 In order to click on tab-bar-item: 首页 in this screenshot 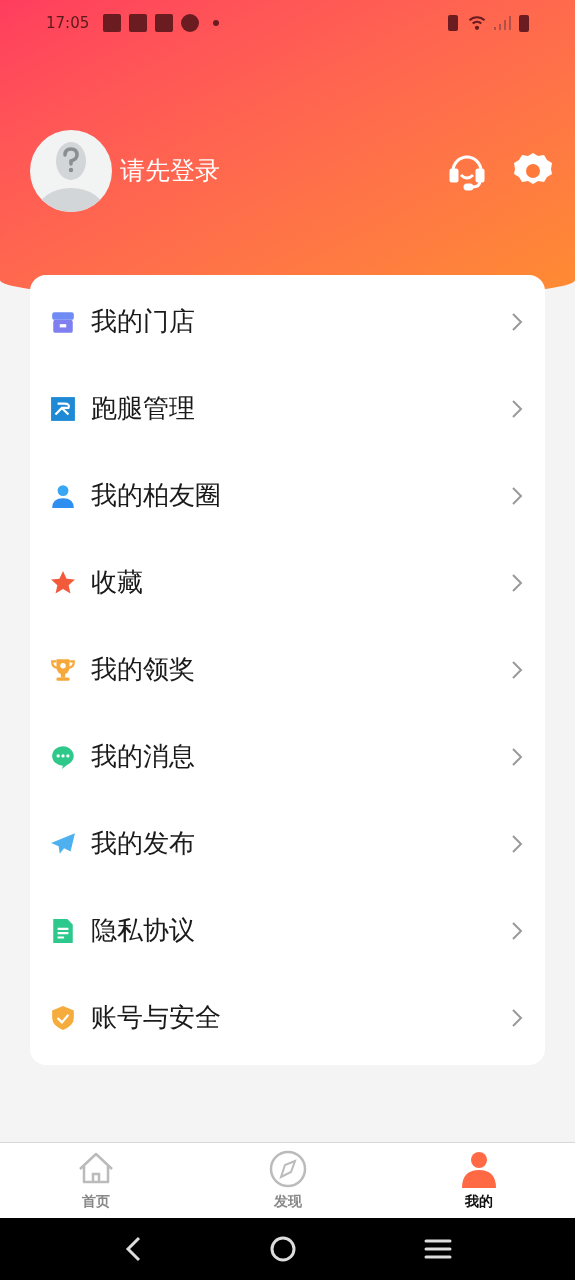, I will do `click(96, 1180)`.